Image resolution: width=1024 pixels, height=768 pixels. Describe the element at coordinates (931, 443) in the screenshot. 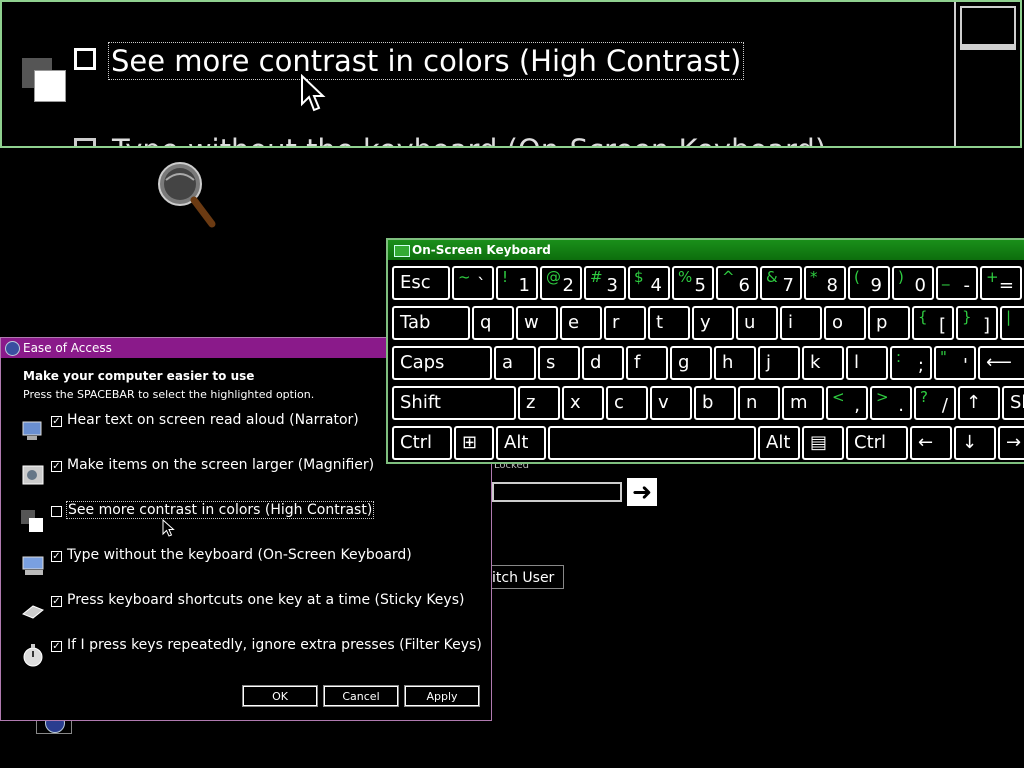

I see `key-←: ←` at that location.